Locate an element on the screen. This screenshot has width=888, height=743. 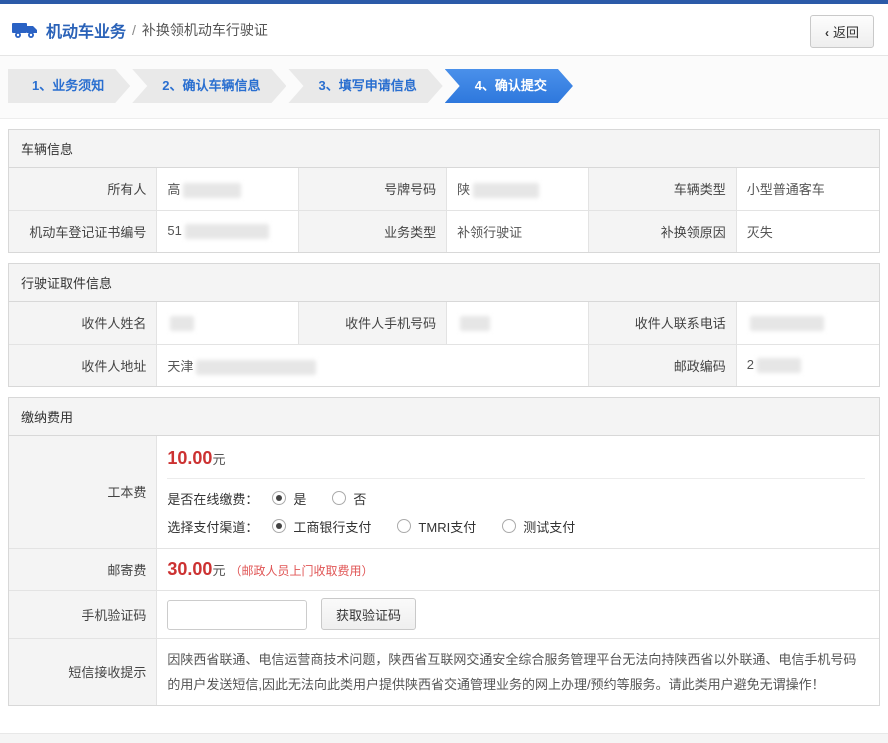
truck-icon is located at coordinates (24, 30).